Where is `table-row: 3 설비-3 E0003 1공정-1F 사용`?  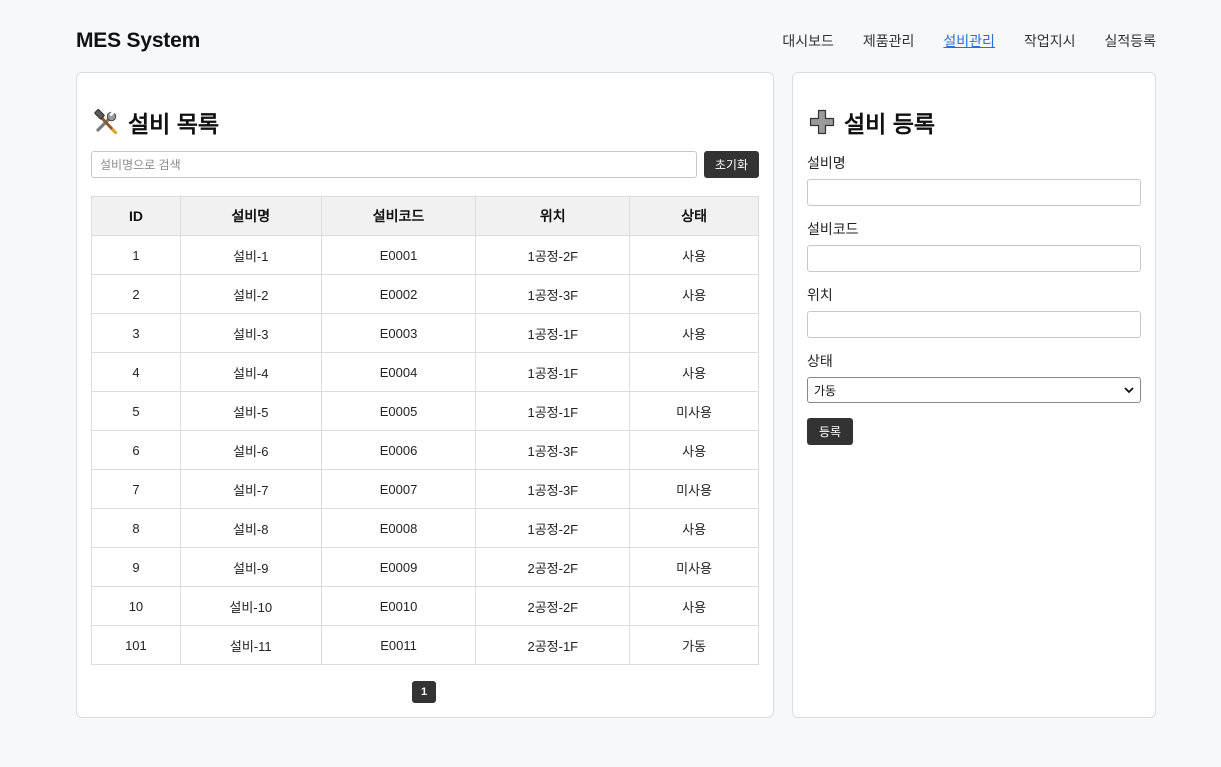 table-row: 3 설비-3 E0003 1공정-1F 사용 is located at coordinates (425, 333).